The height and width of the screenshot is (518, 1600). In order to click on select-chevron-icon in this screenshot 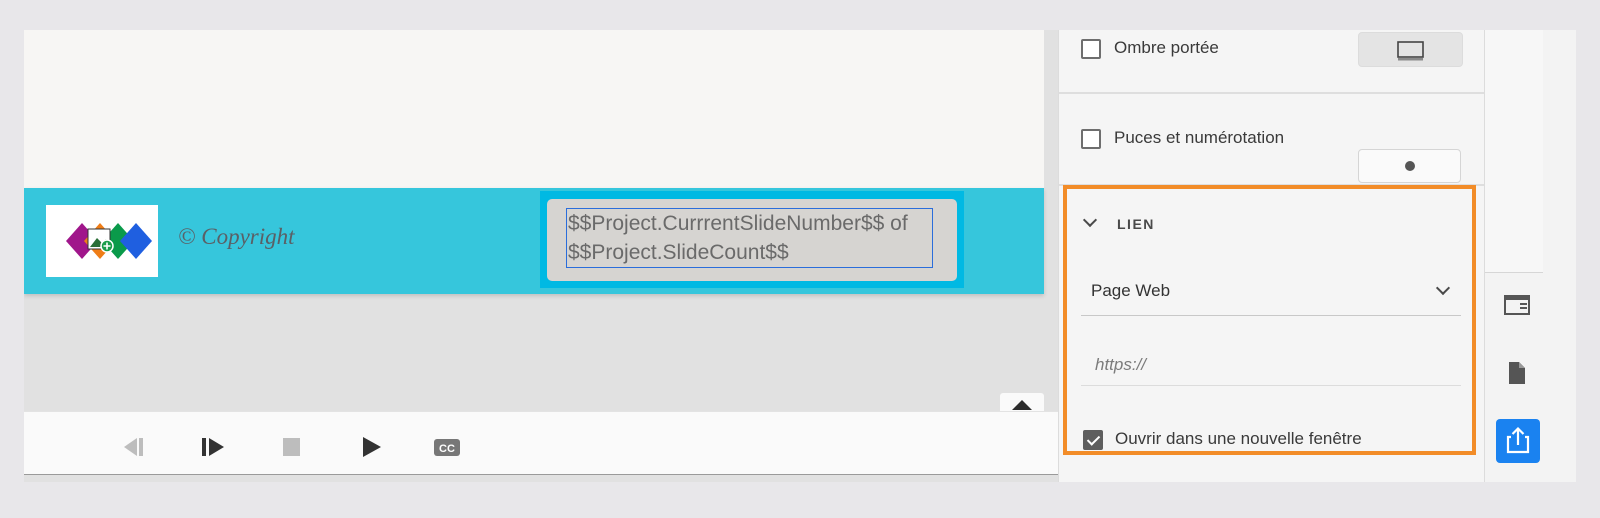, I will do `click(1443, 288)`.